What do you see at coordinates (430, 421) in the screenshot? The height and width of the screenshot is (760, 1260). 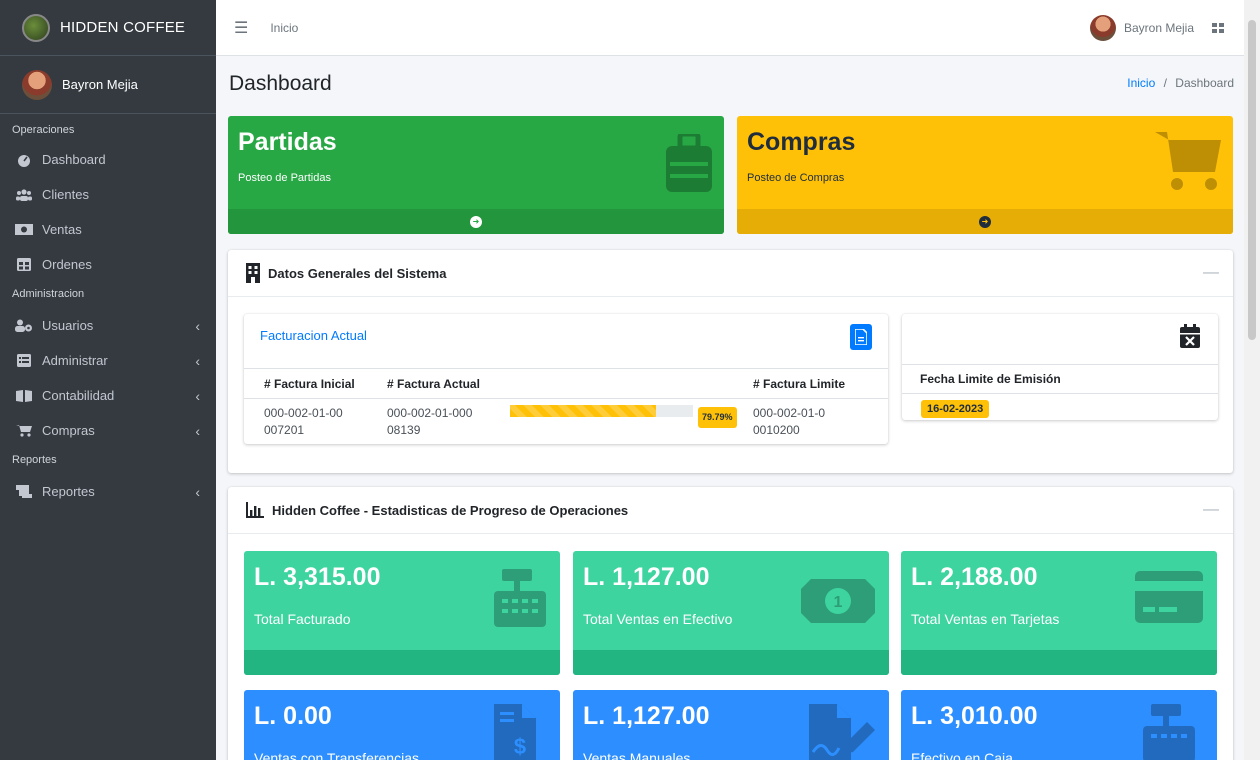 I see `factura-actual: 000-002-01-00008139` at bounding box center [430, 421].